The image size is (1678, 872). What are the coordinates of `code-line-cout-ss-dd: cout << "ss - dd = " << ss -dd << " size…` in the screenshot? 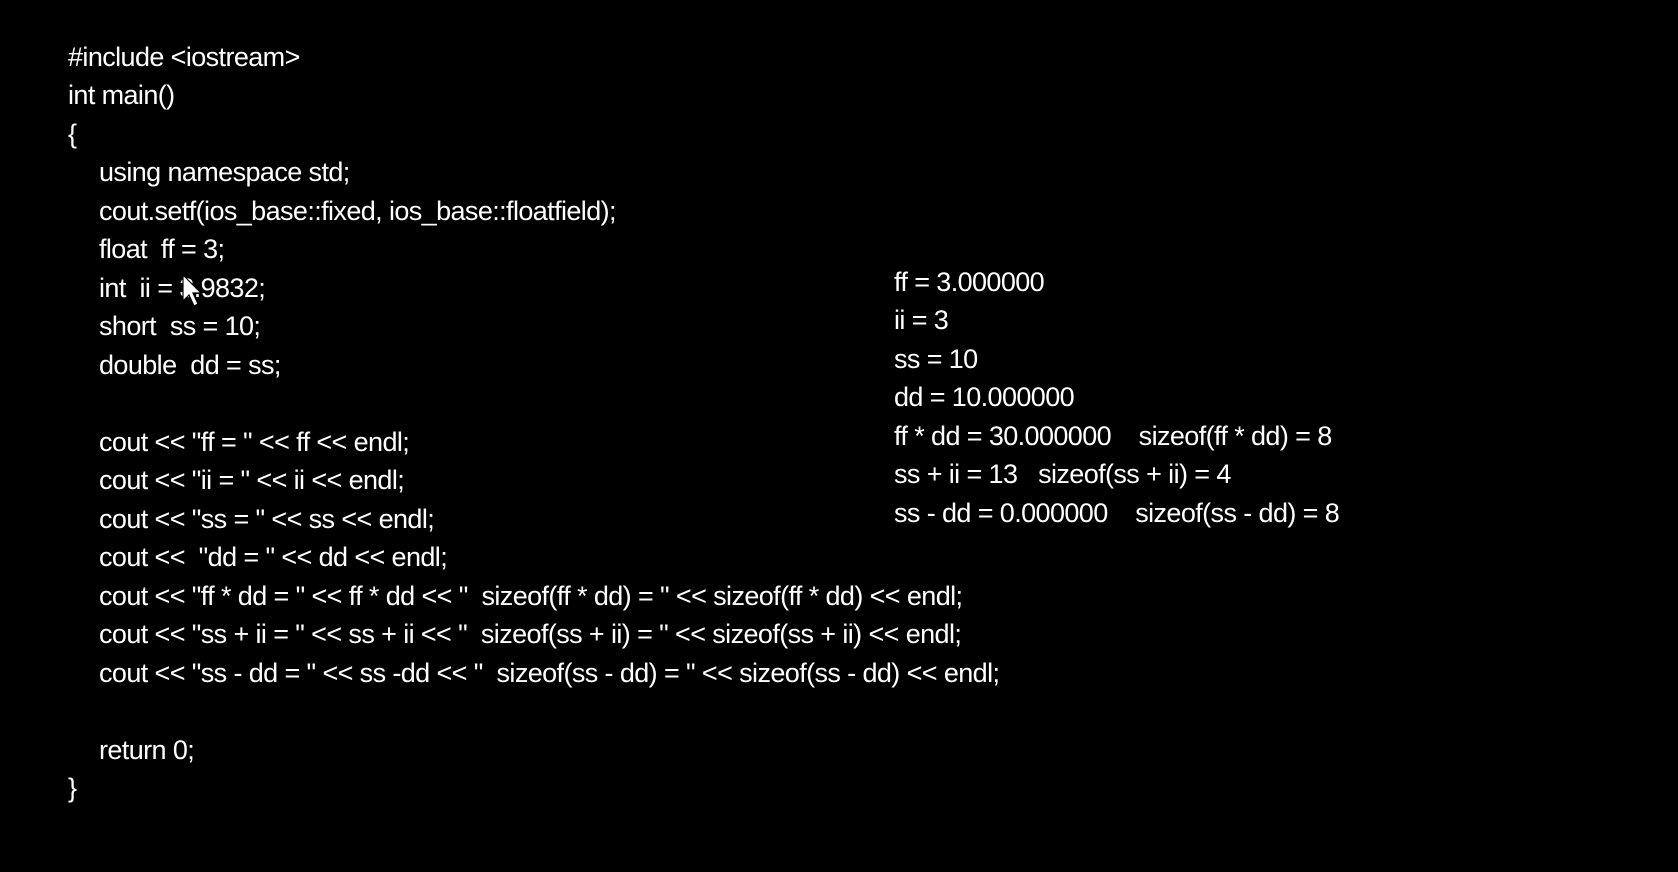 It's located at (549, 673).